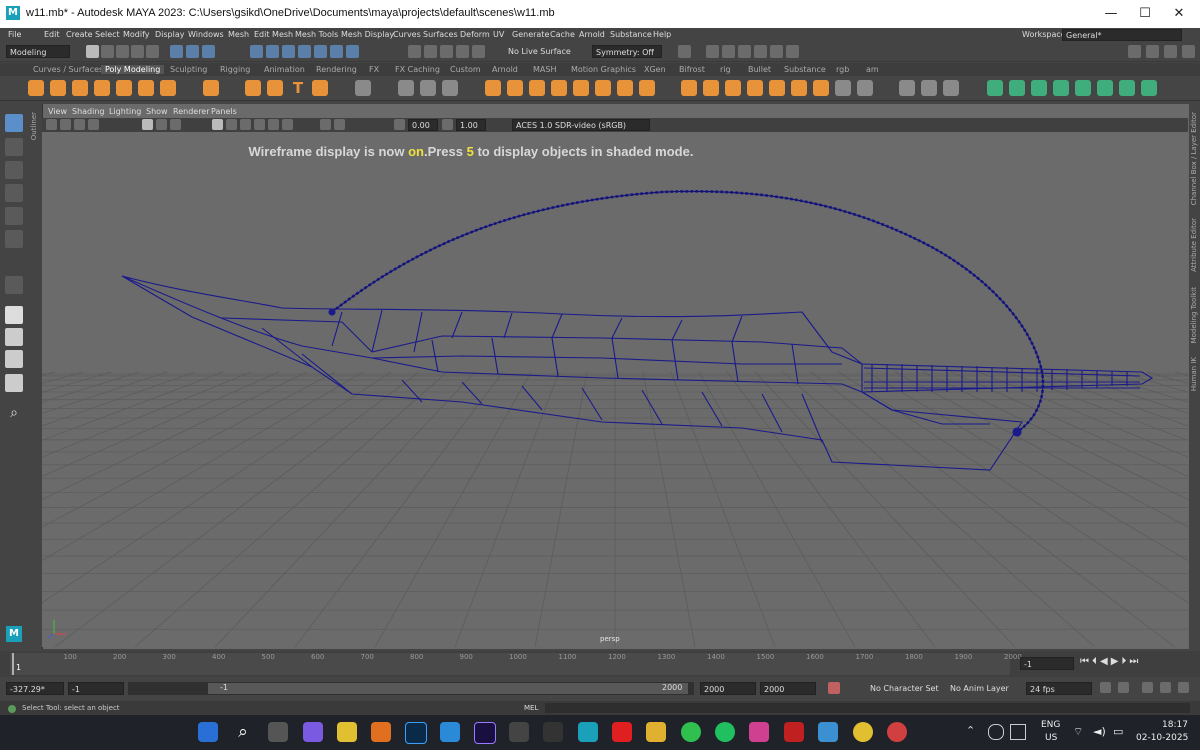  Describe the element at coordinates (872, 69) in the screenshot. I see `shelf-tab-am: am` at that location.